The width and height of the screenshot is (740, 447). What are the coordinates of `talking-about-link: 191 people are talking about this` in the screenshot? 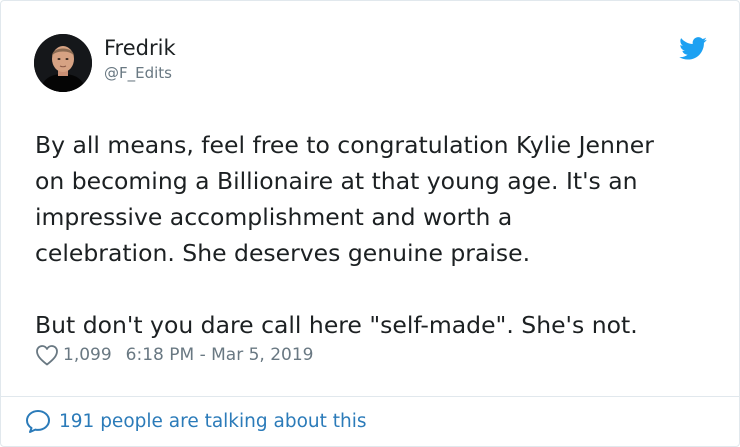 It's located at (196, 421).